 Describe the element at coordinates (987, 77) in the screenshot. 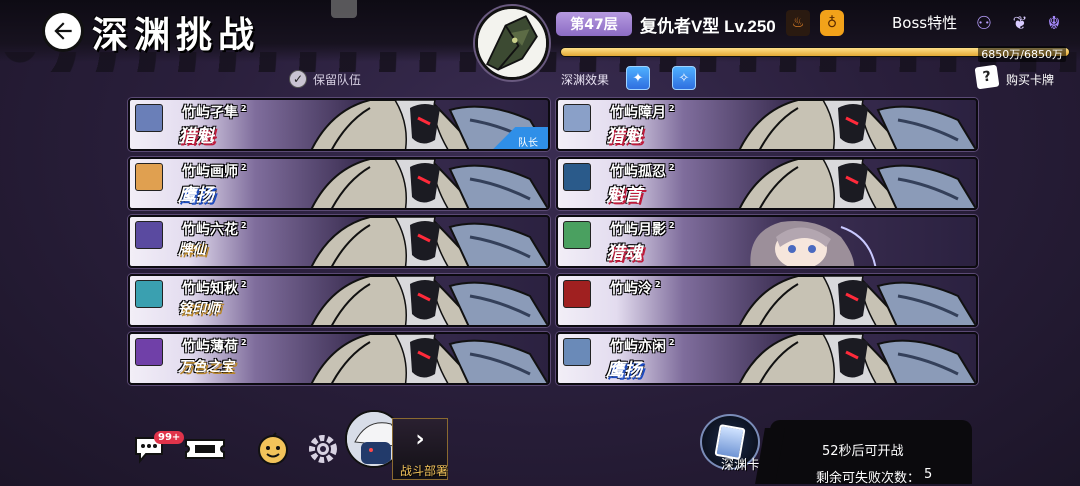

I see `card-icon: ?` at that location.